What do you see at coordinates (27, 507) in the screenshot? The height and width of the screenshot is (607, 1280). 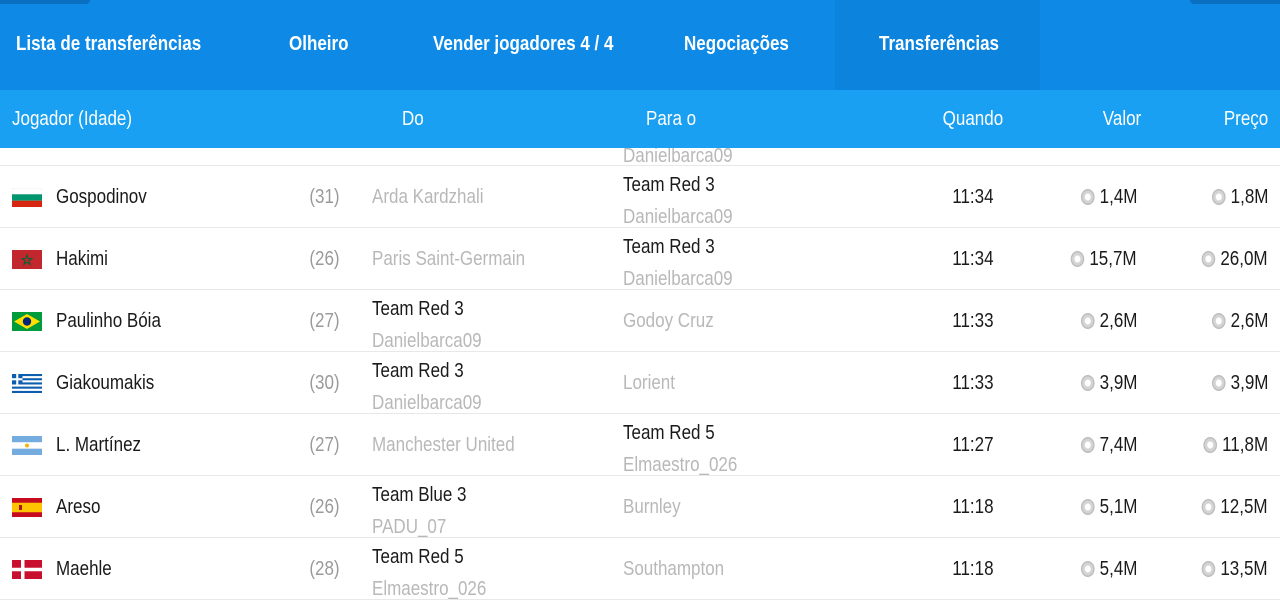 I see `spain-flag-icon` at bounding box center [27, 507].